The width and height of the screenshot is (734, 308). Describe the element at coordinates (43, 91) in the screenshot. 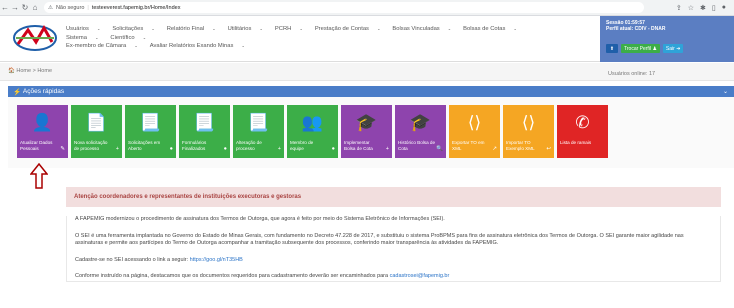

I see `panel-title: Ações rápidas` at that location.